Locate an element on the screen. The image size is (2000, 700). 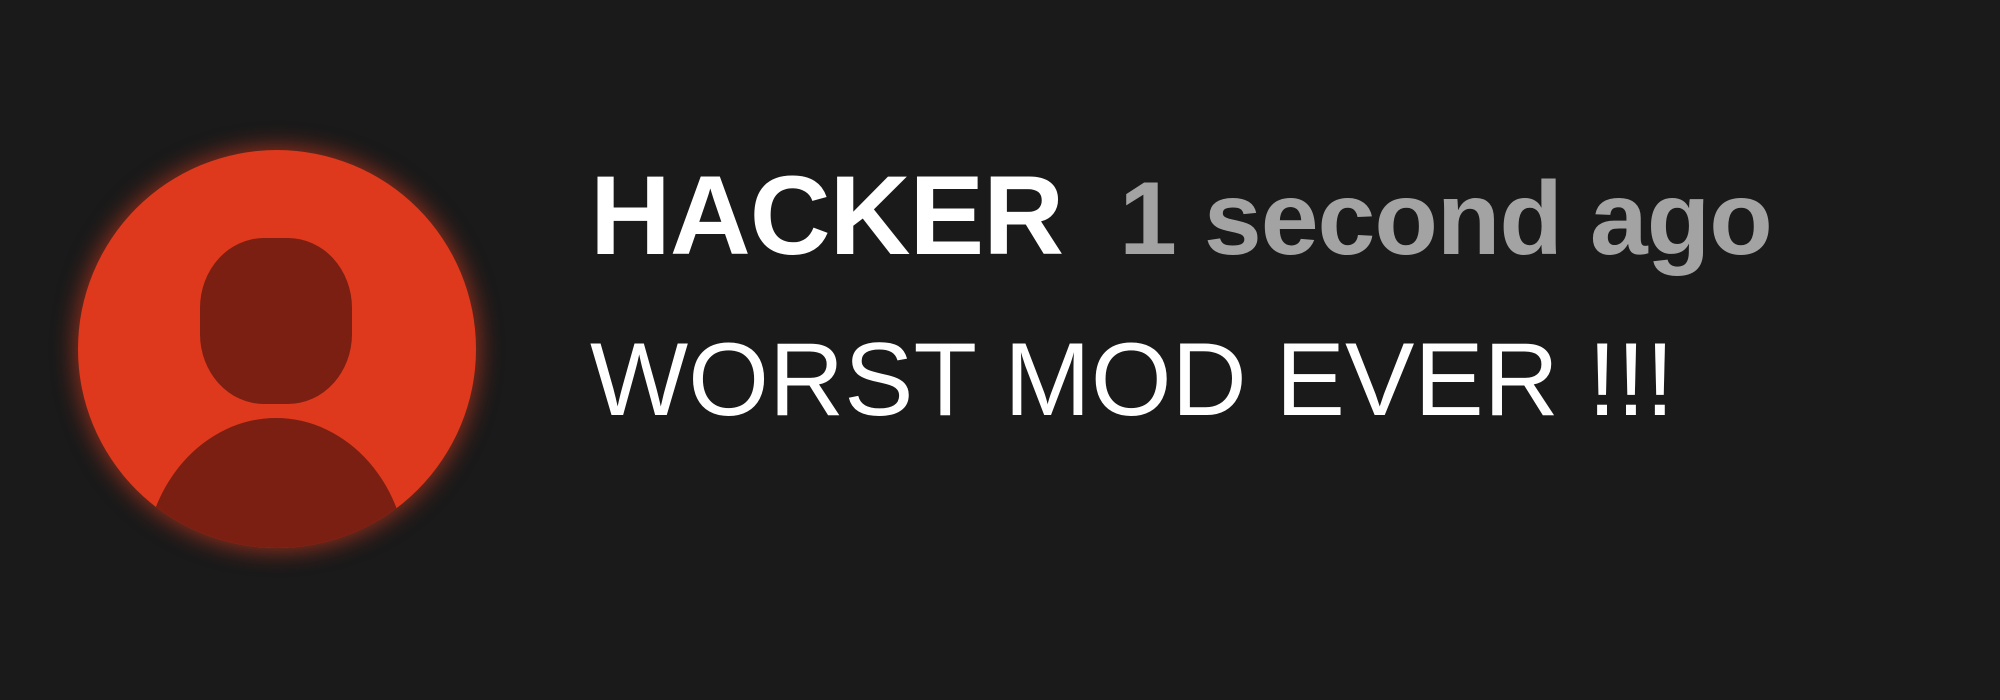
user-silhouette-icon is located at coordinates (276, 393).